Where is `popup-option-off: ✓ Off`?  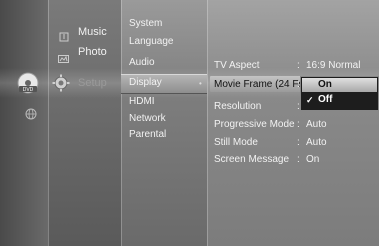 popup-option-off: ✓ Off is located at coordinates (339, 100).